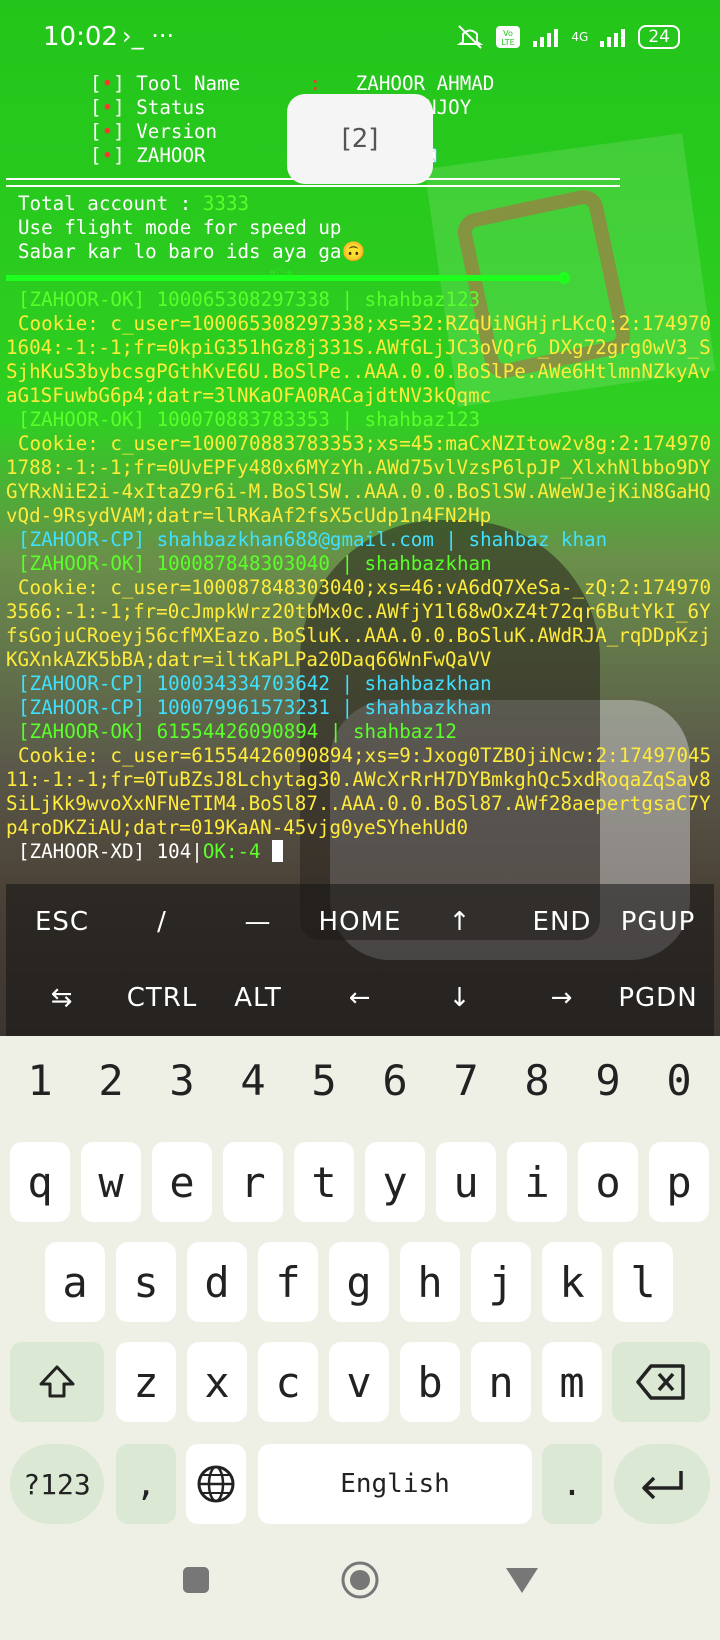 The image size is (720, 1640). Describe the element at coordinates (360, 39) in the screenshot. I see `status-bar: 10:02 ›_ ··· Vo LTE 4G 24` at that location.